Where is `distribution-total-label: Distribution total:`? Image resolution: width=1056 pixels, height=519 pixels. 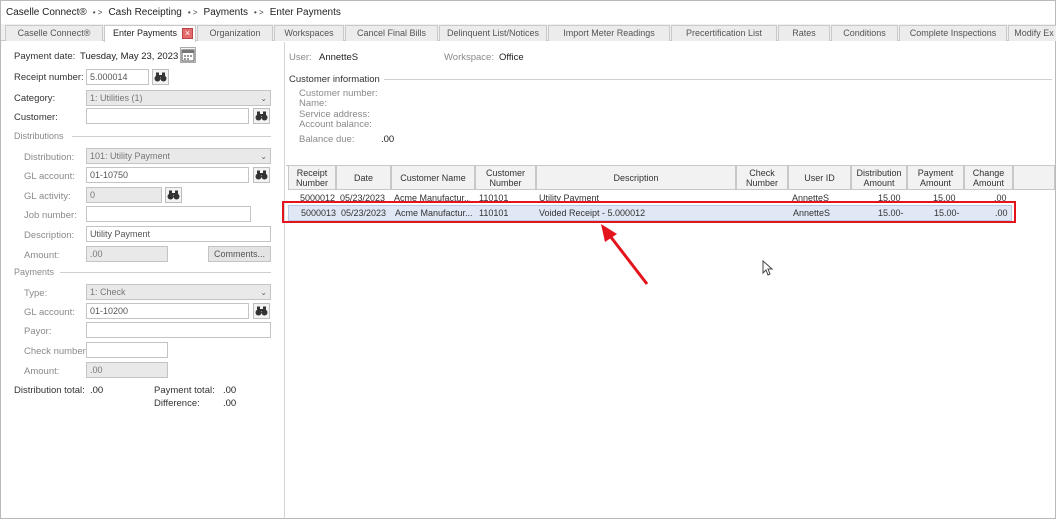 distribution-total-label: Distribution total: is located at coordinates (49, 390).